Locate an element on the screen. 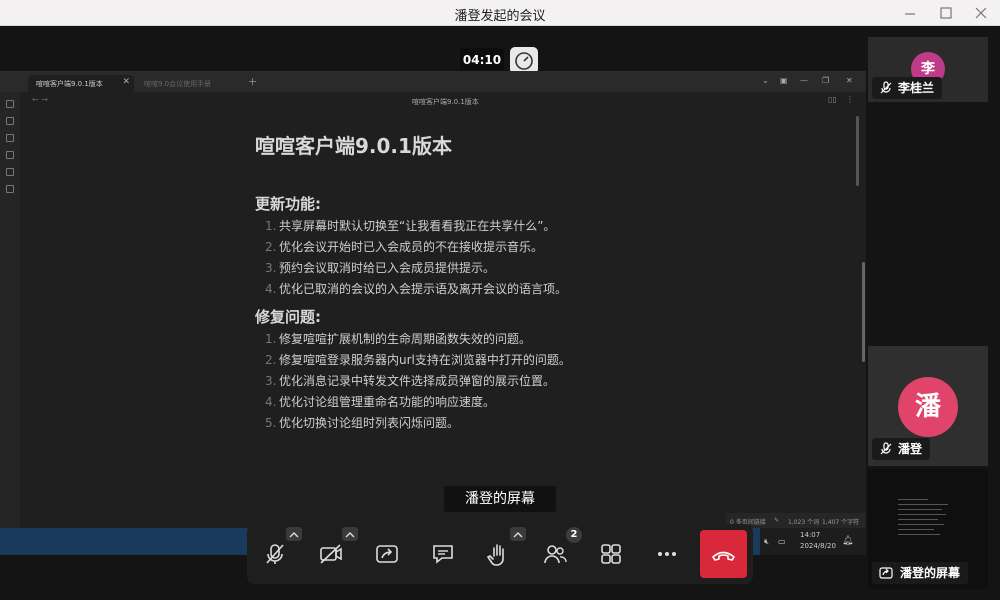 Image resolution: width=1000 pixels, height=600 pixels. raise-hand-icon is located at coordinates (499, 554).